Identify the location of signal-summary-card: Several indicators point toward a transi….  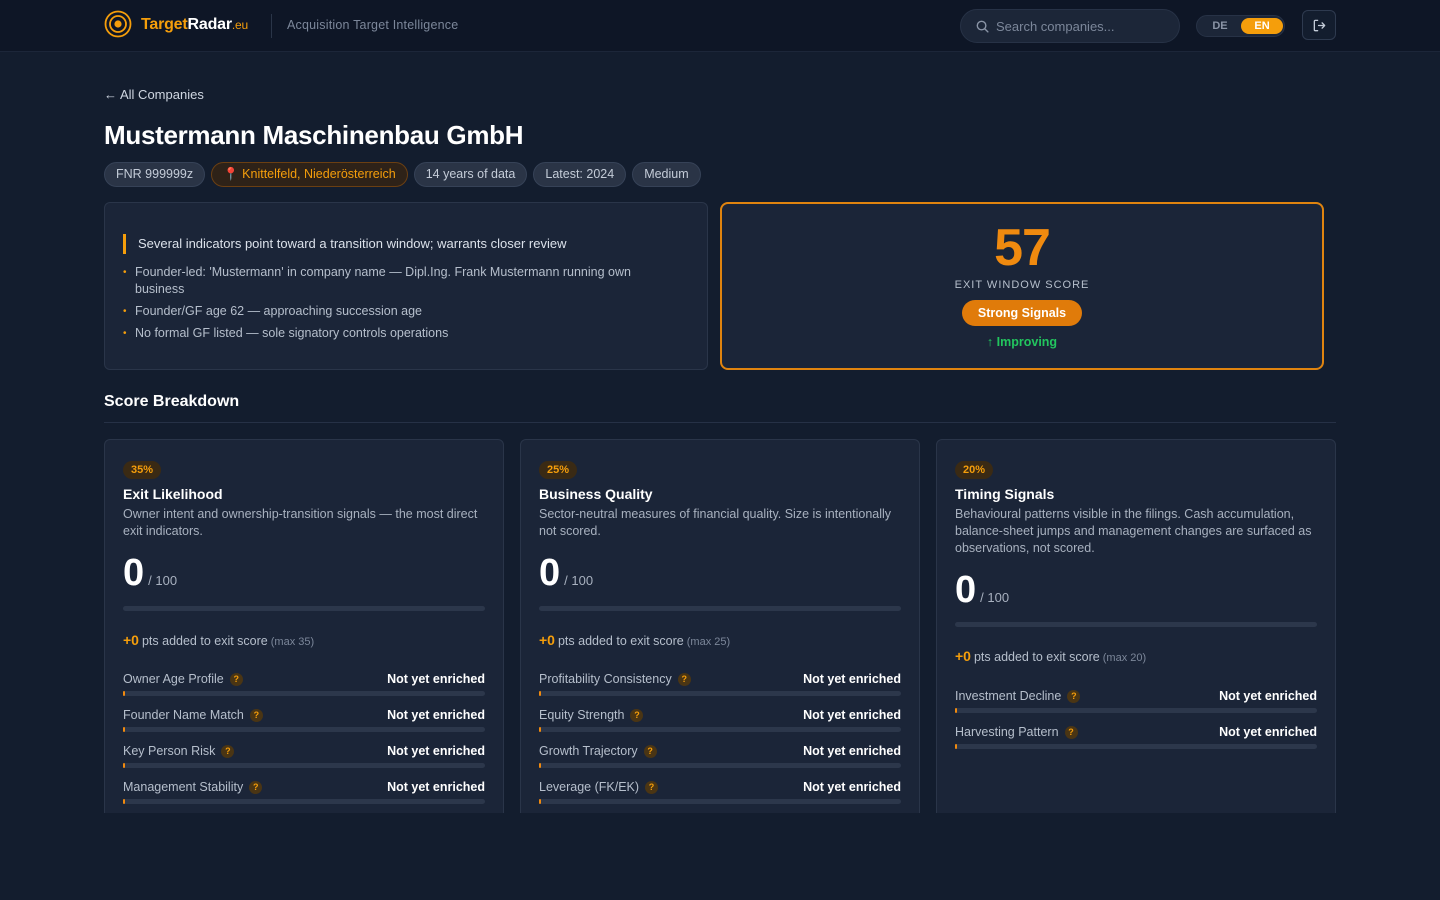
(406, 286).